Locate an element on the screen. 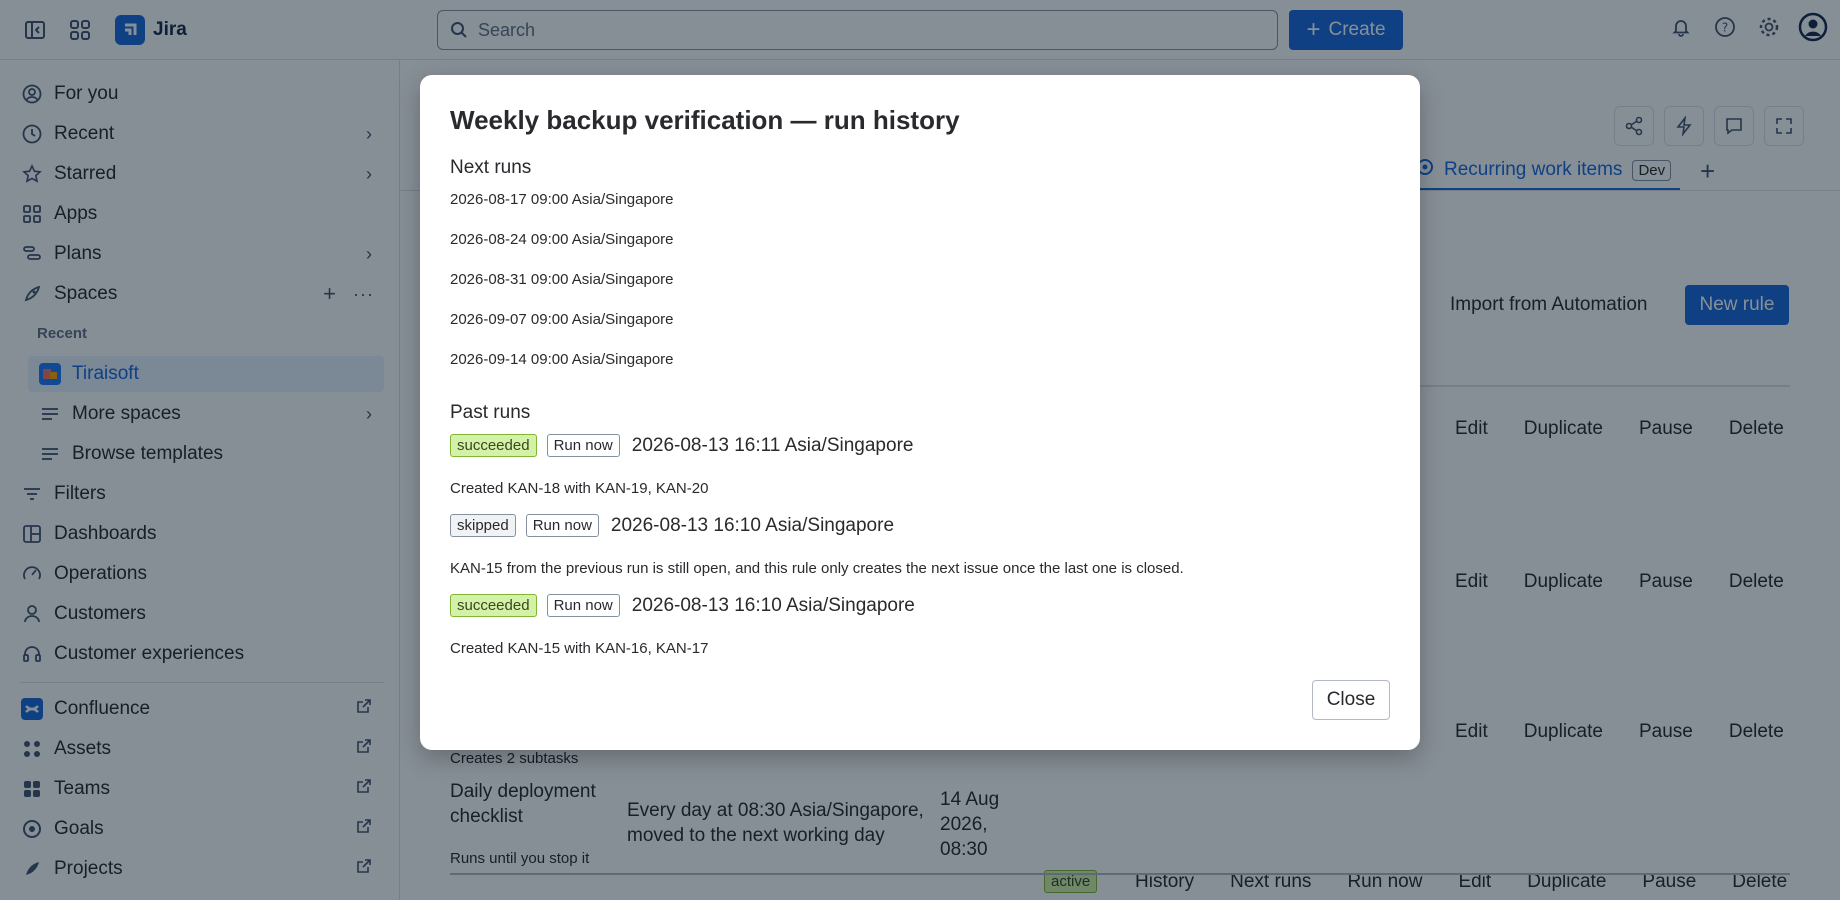  next-run-item: 2026-08-17 09:00 Asia/Singapore is located at coordinates (562, 199).